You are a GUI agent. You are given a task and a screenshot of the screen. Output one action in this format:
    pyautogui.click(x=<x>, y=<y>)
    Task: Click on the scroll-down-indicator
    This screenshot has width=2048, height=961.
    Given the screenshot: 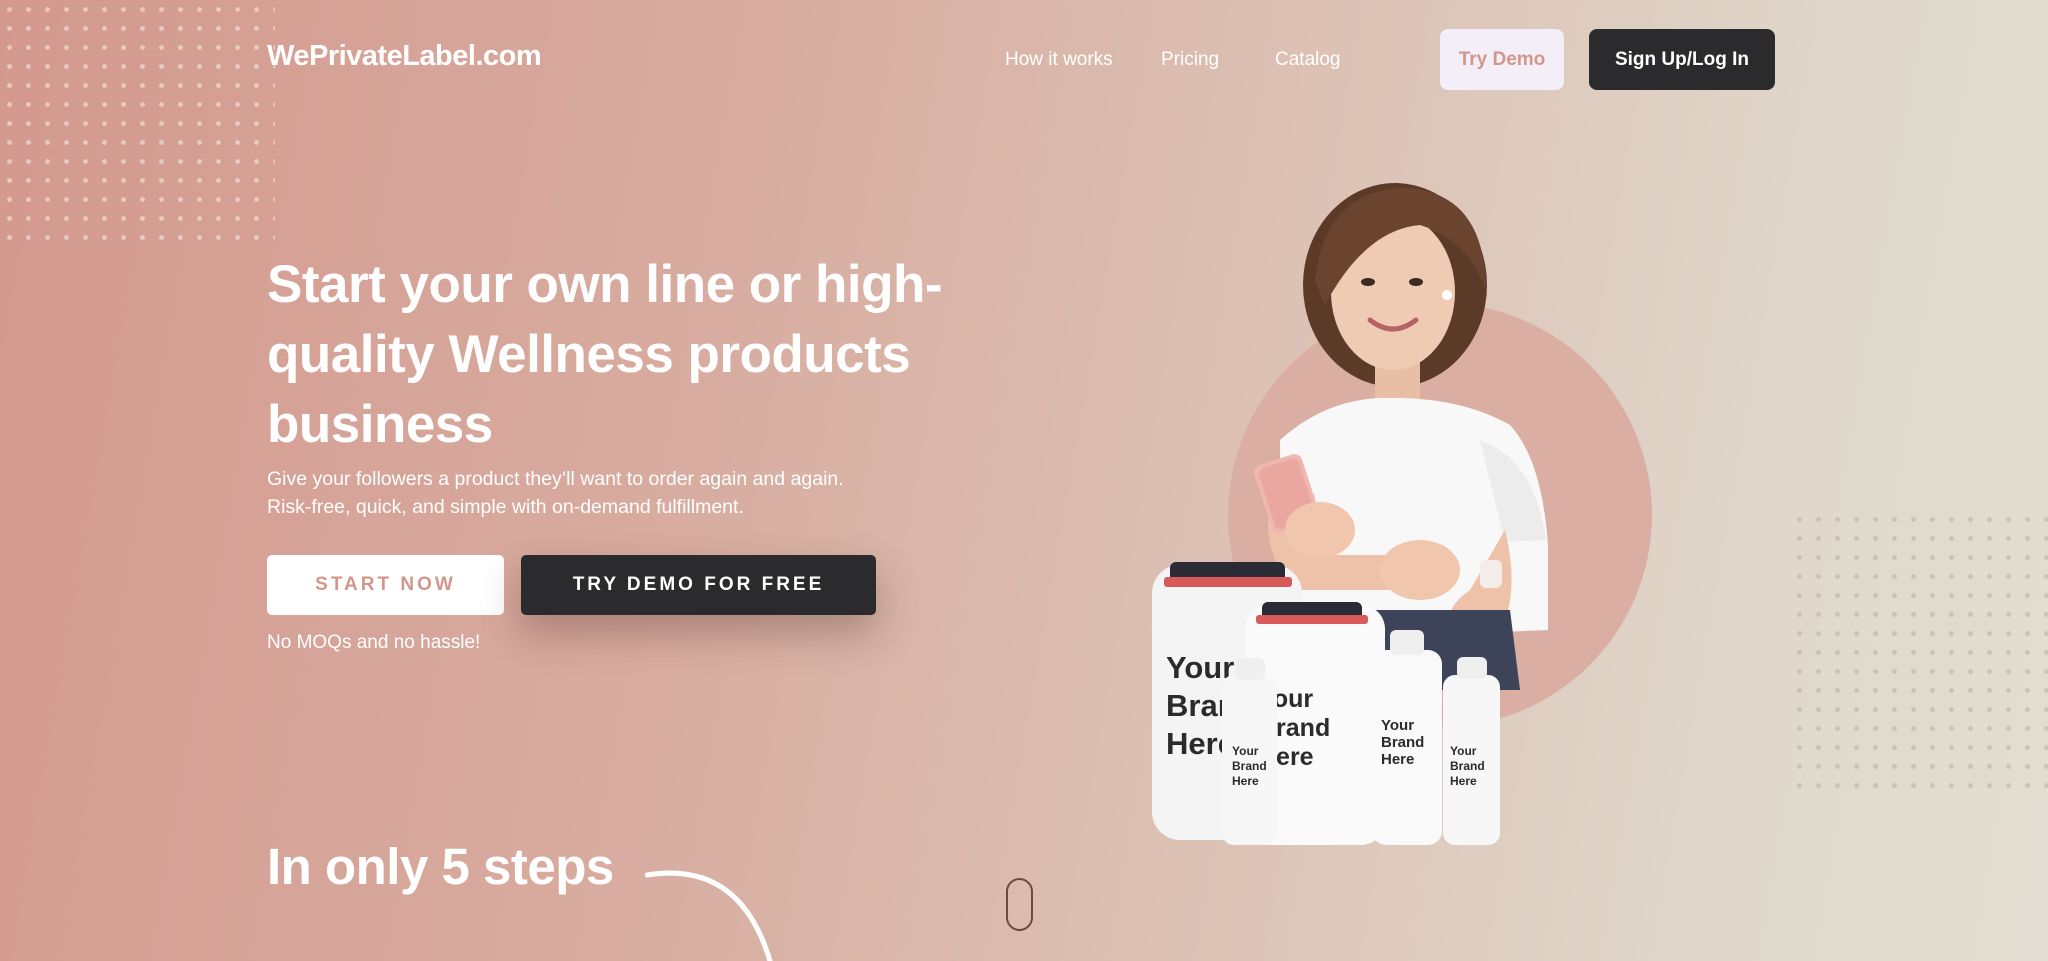 What is the action you would take?
    pyautogui.click(x=1019, y=904)
    